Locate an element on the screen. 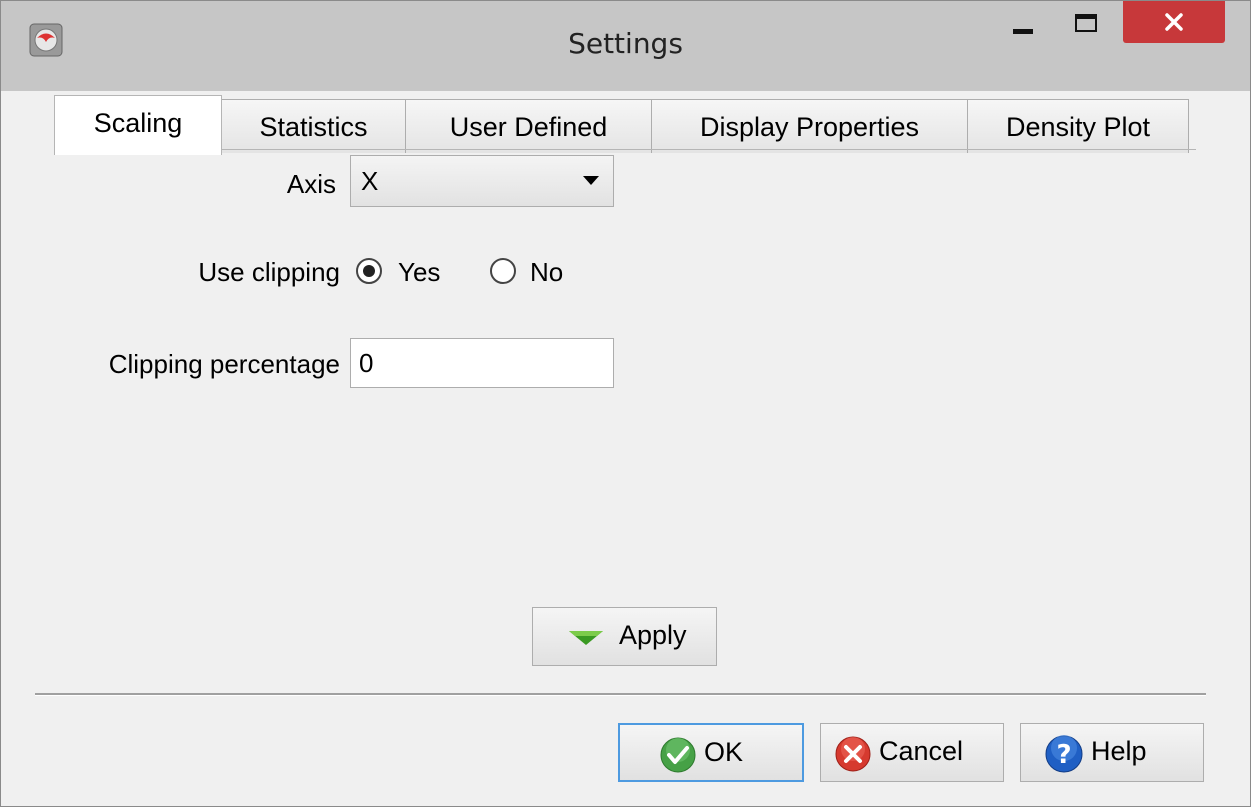 The height and width of the screenshot is (807, 1251). axis-dropdown: X is located at coordinates (482, 181).